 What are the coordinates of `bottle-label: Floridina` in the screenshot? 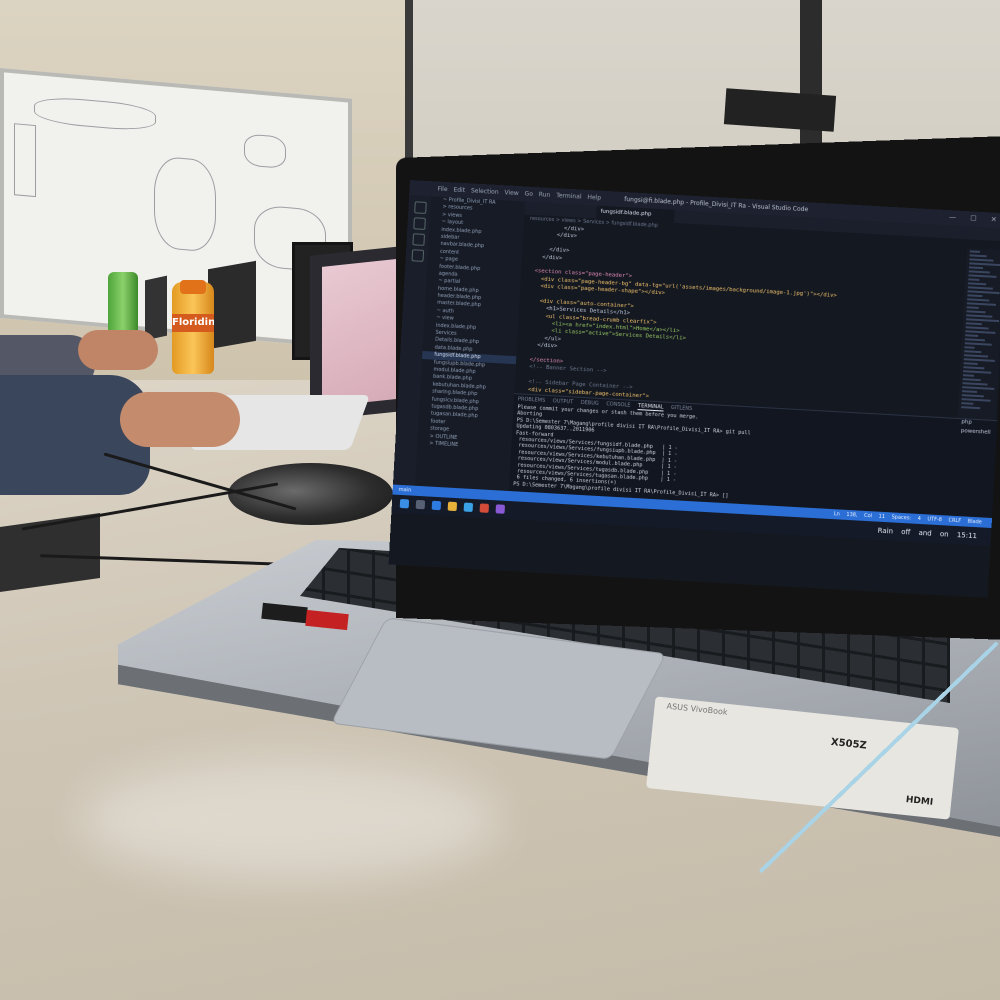 It's located at (193, 323).